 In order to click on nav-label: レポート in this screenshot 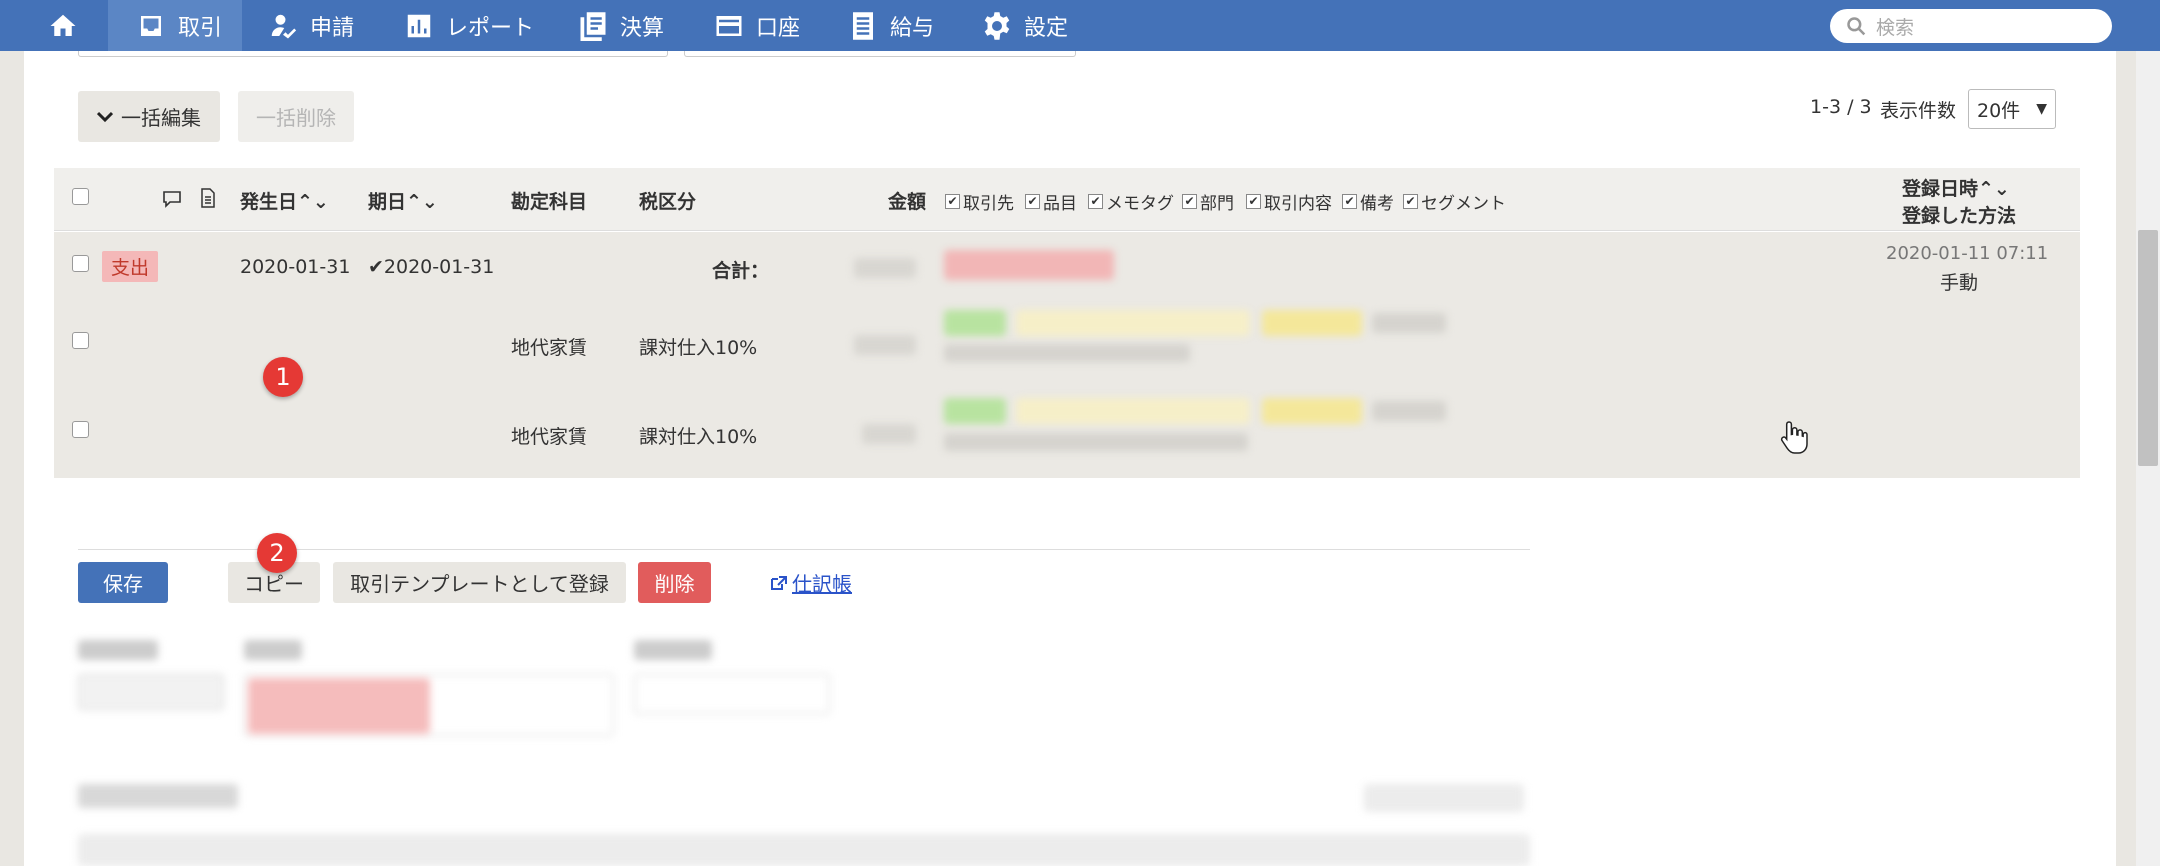, I will do `click(490, 28)`.